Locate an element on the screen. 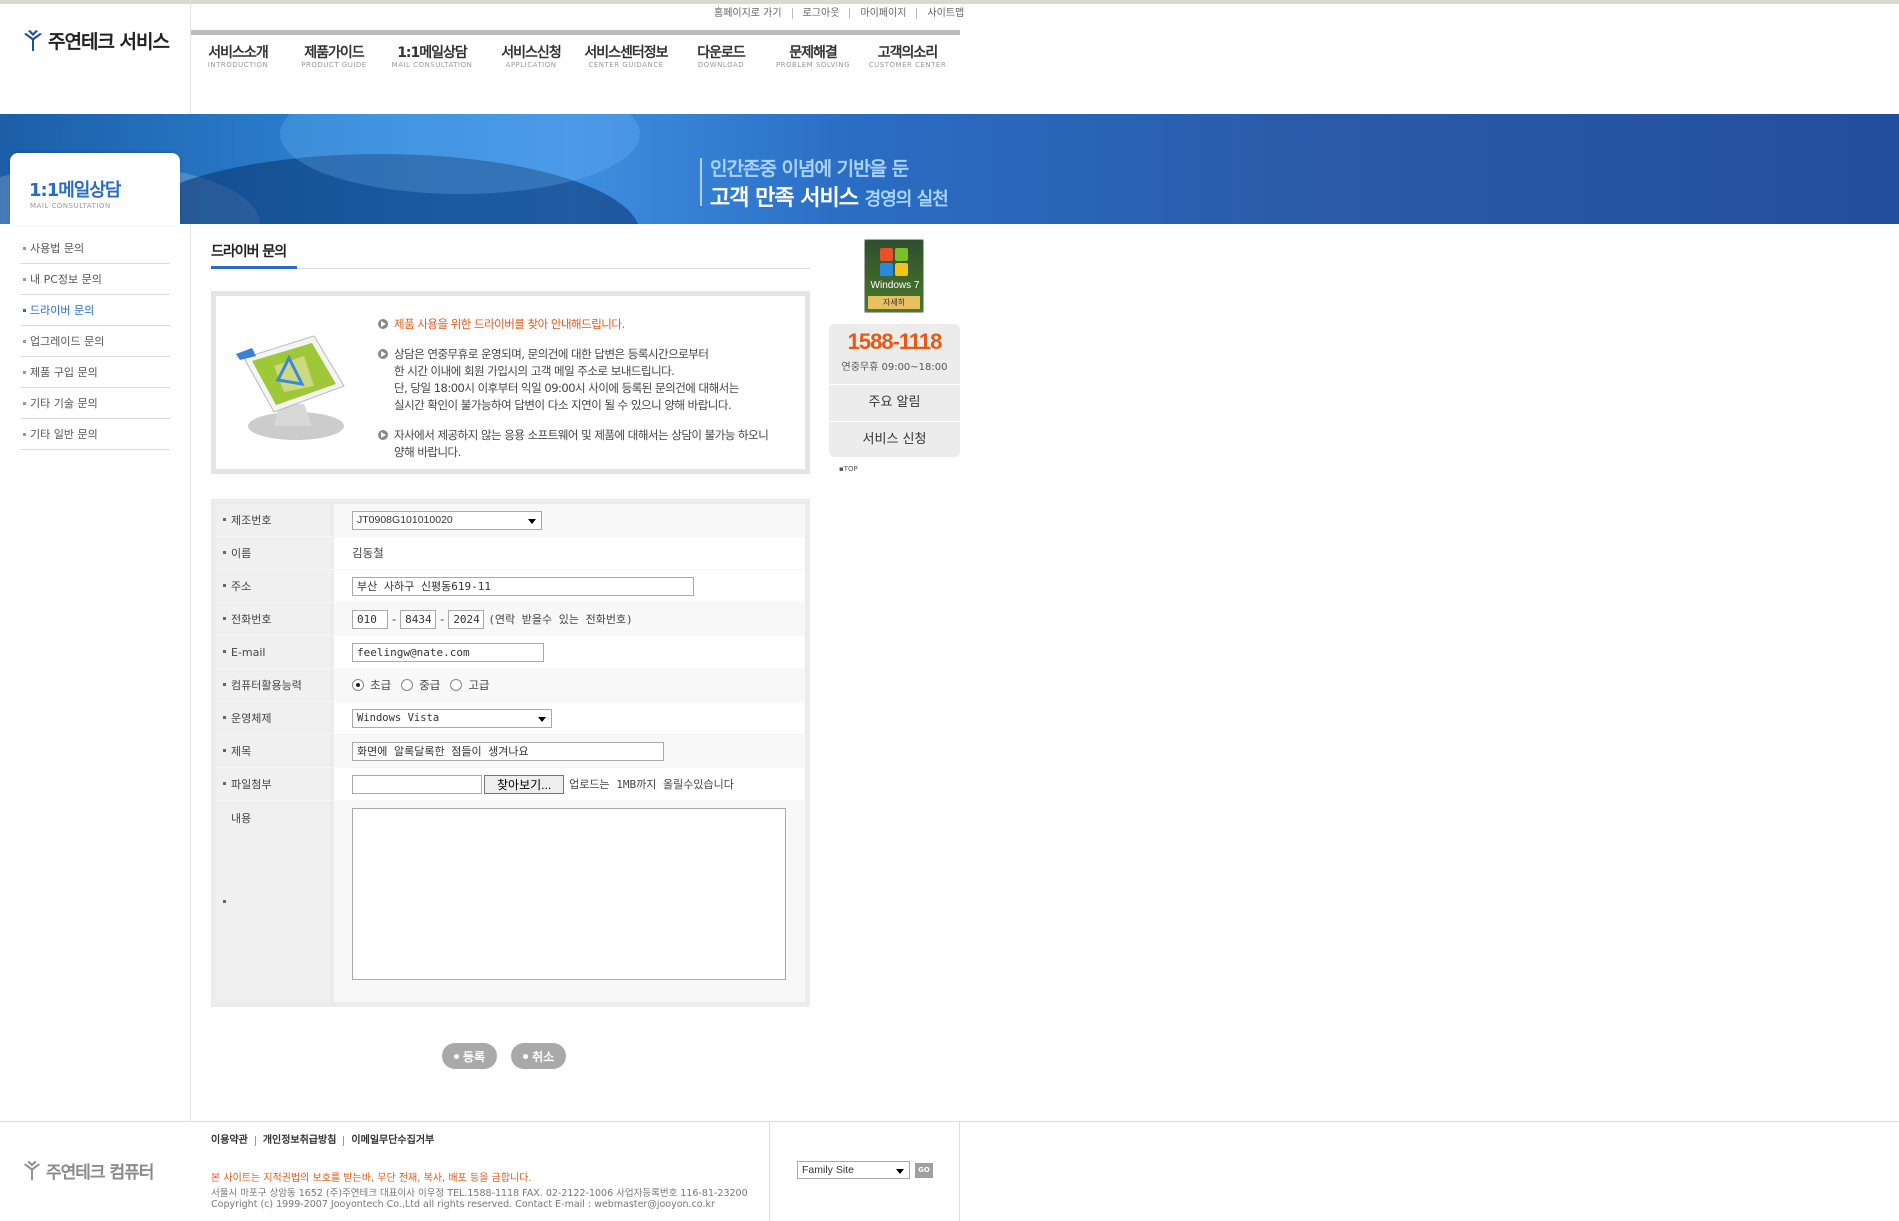  email-input: feelingw@nate.com is located at coordinates (448, 652).